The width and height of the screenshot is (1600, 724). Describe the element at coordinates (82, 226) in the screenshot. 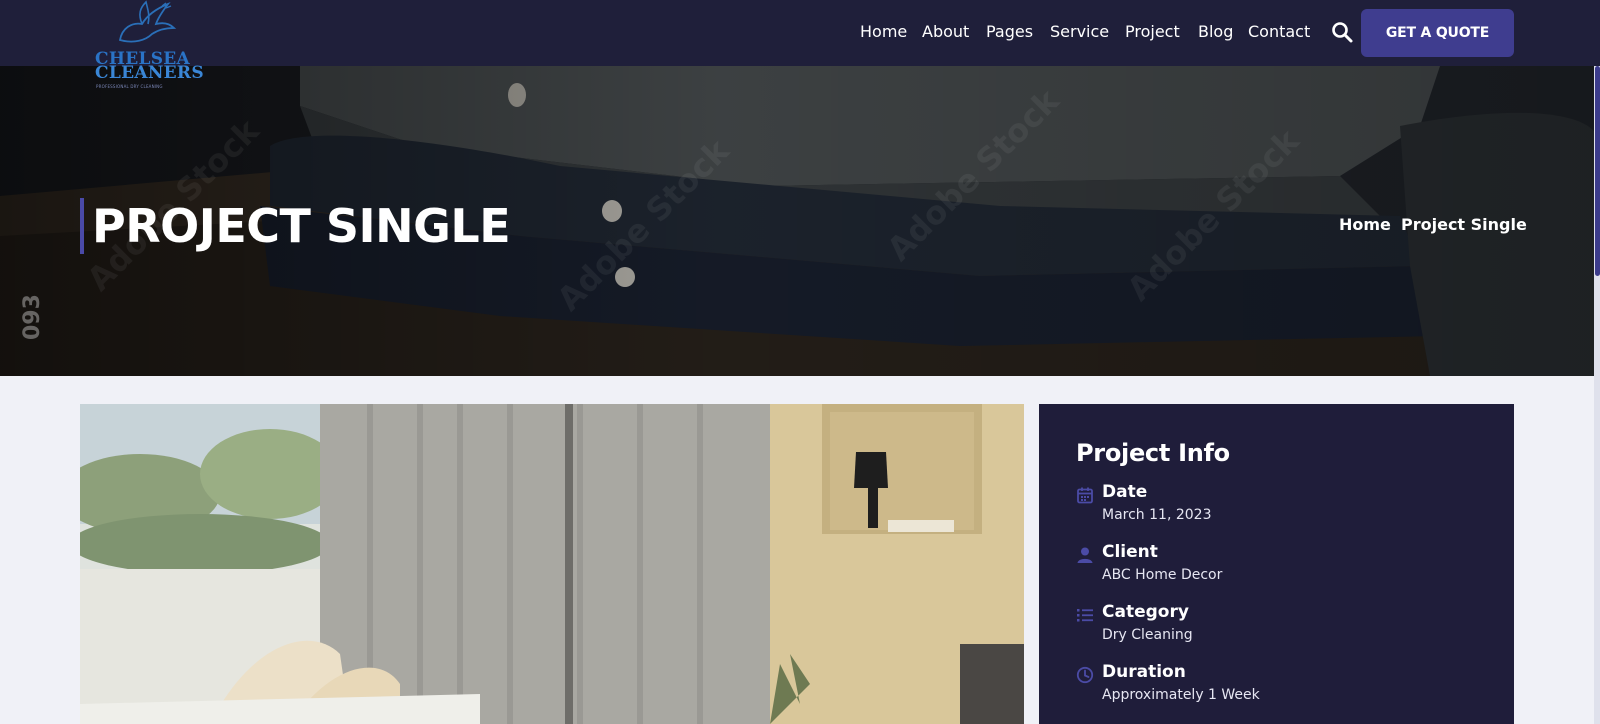

I see `title-accent-bar` at that location.